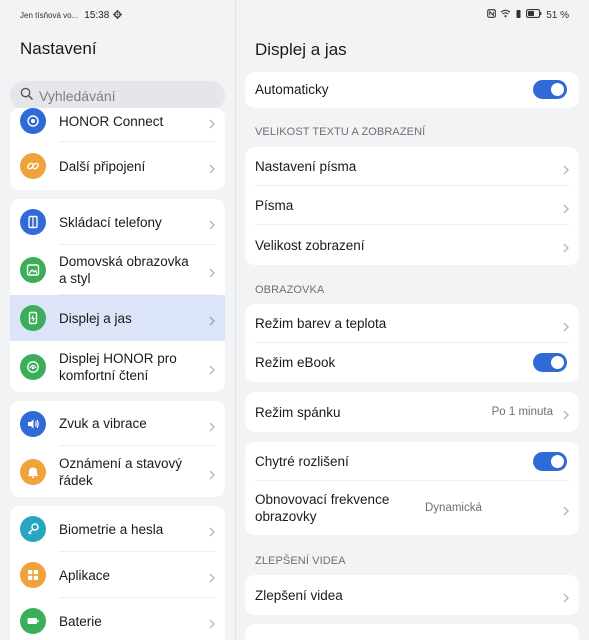 The width and height of the screenshot is (589, 640). I want to click on vibrate-icon, so click(518, 15).